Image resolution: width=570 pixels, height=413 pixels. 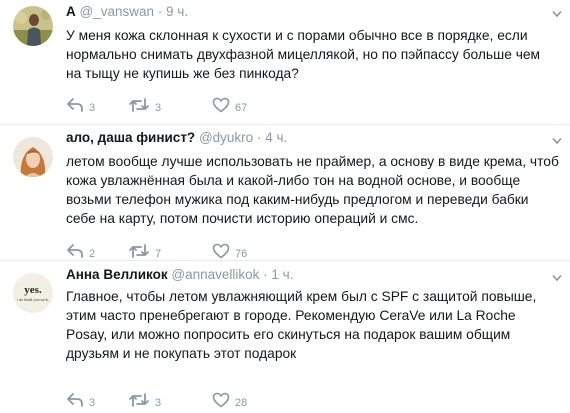 I want to click on retweet-button: 7, so click(x=144, y=251).